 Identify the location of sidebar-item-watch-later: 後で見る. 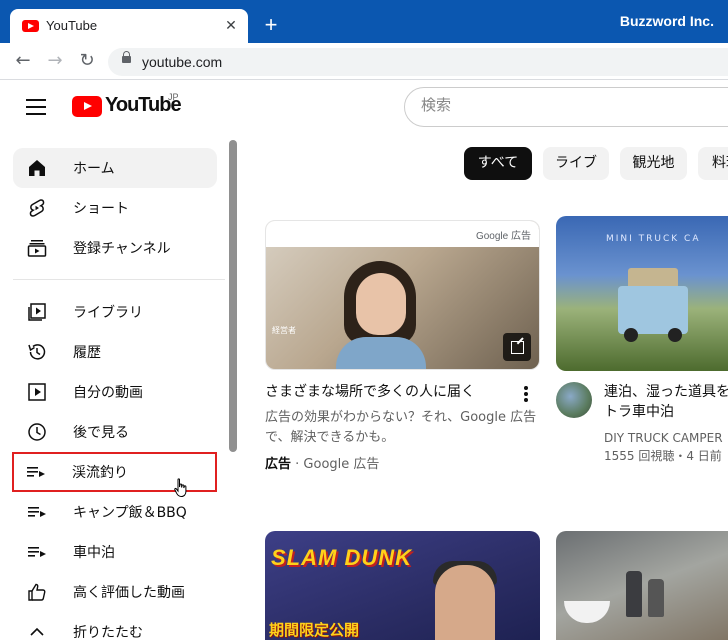
(115, 432).